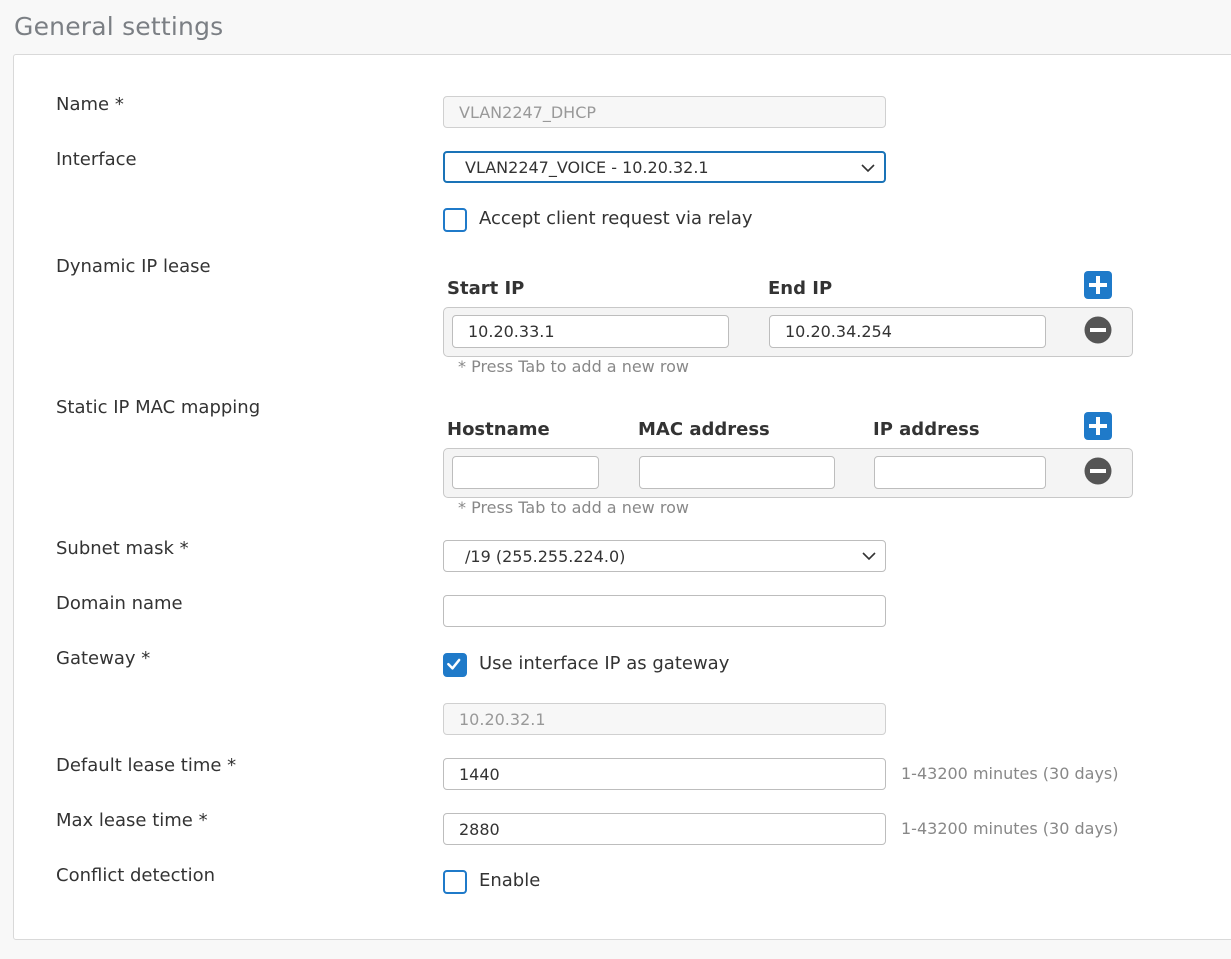 This screenshot has height=959, width=1231. Describe the element at coordinates (664, 829) in the screenshot. I see `max-lease-input` at that location.